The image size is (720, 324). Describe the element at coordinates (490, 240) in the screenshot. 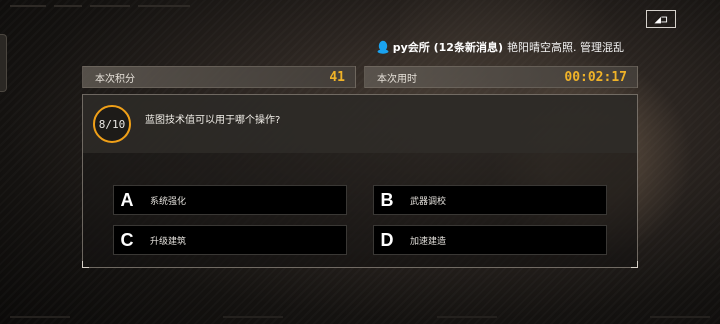

I see `option-d-button: D 加速建造` at that location.